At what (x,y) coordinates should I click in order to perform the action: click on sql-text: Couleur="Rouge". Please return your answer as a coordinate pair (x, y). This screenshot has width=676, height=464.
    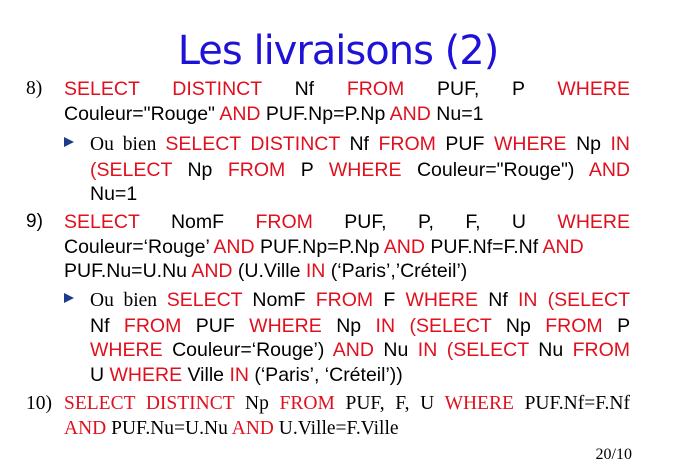
    Looking at the image, I should click on (142, 113).